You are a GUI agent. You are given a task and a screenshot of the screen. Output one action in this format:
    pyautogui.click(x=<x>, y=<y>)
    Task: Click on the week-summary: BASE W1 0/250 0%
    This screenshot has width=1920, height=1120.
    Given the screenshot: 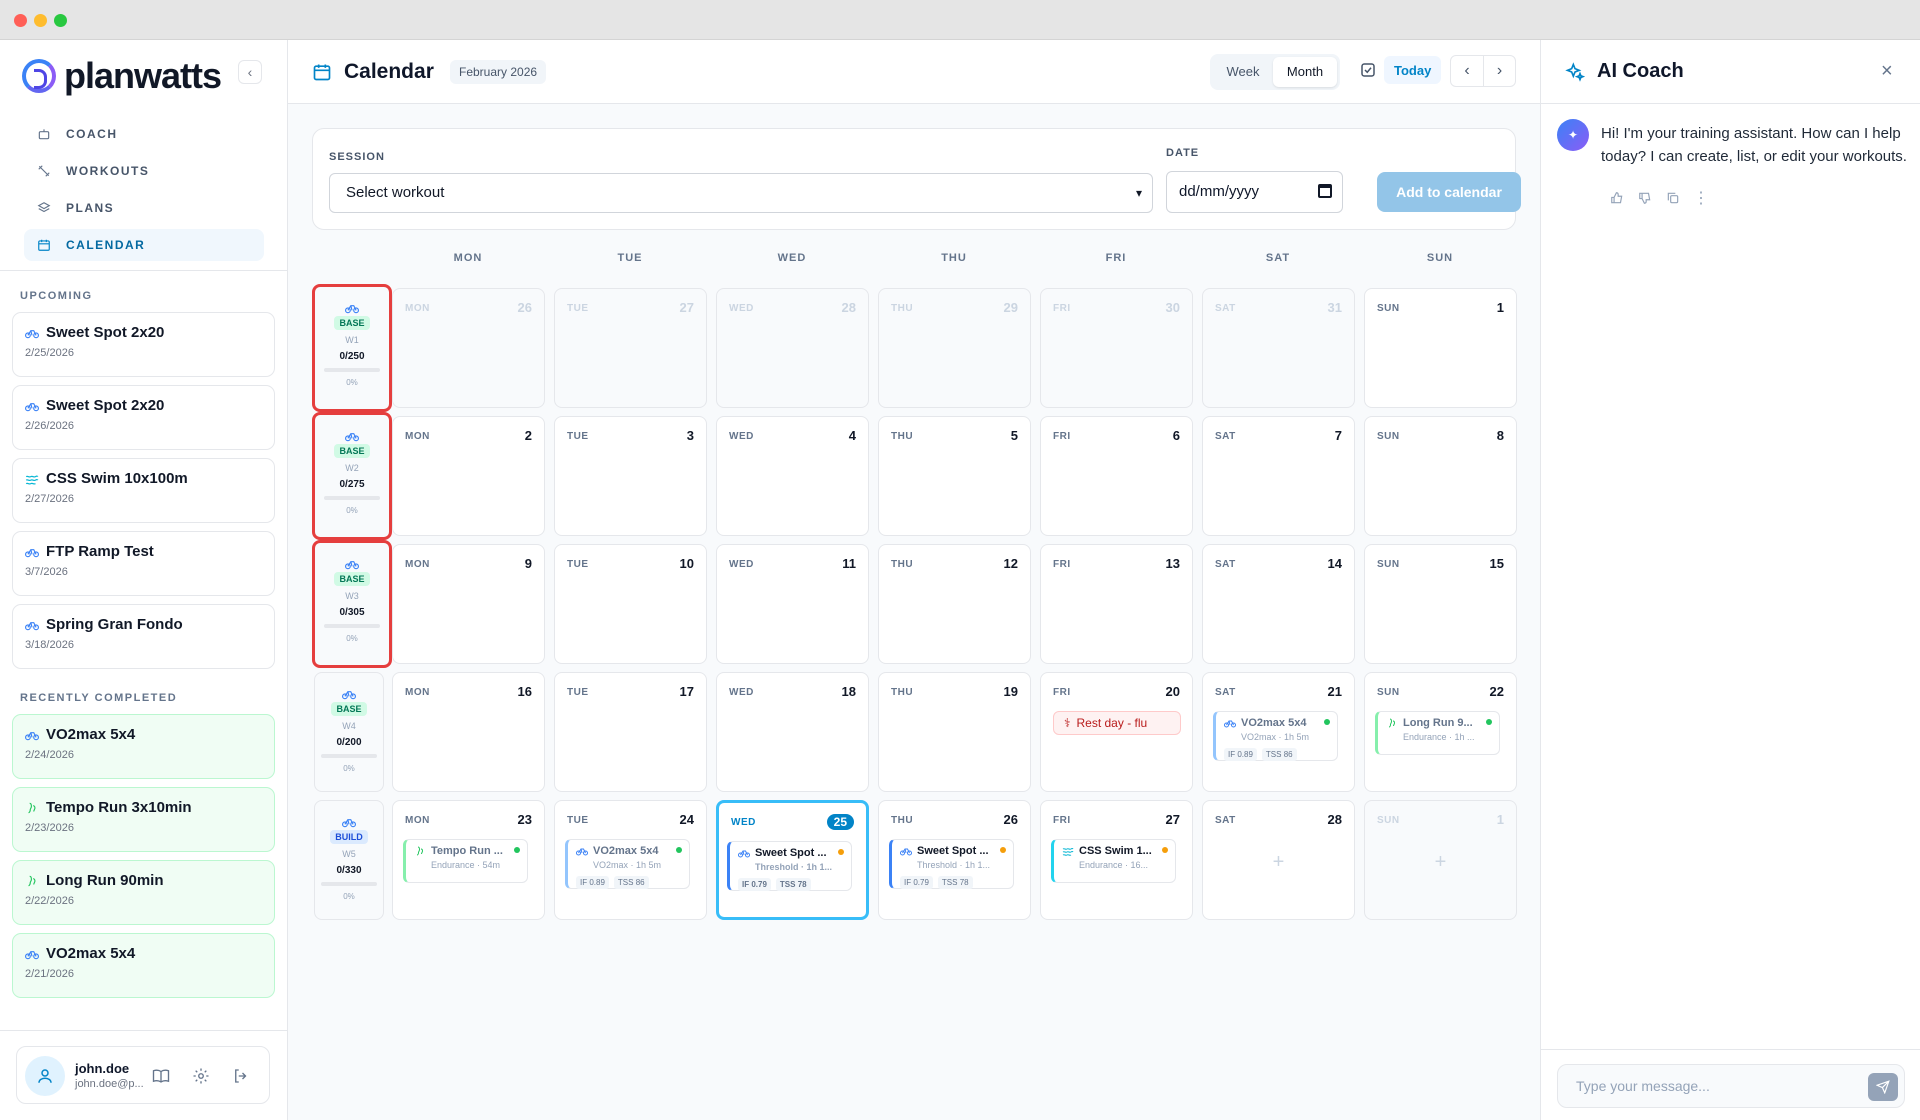 What is the action you would take?
    pyautogui.click(x=352, y=348)
    